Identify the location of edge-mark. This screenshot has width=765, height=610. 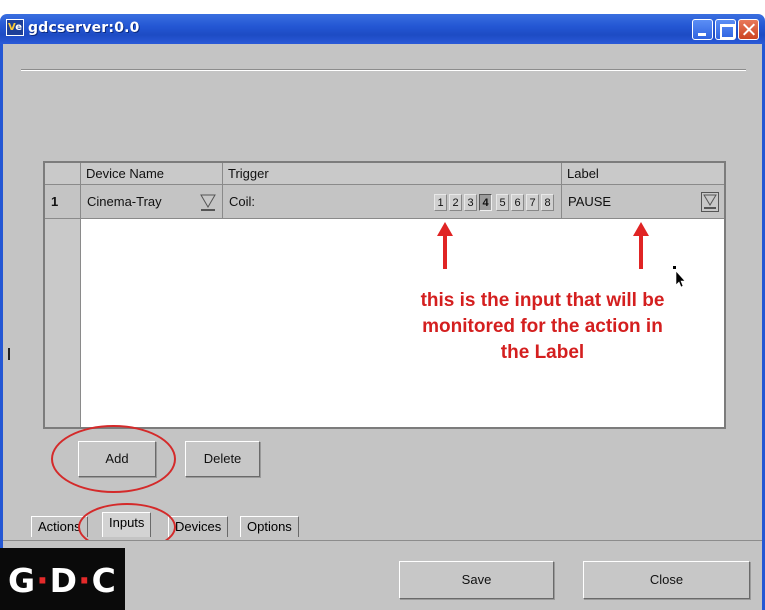
(9, 354).